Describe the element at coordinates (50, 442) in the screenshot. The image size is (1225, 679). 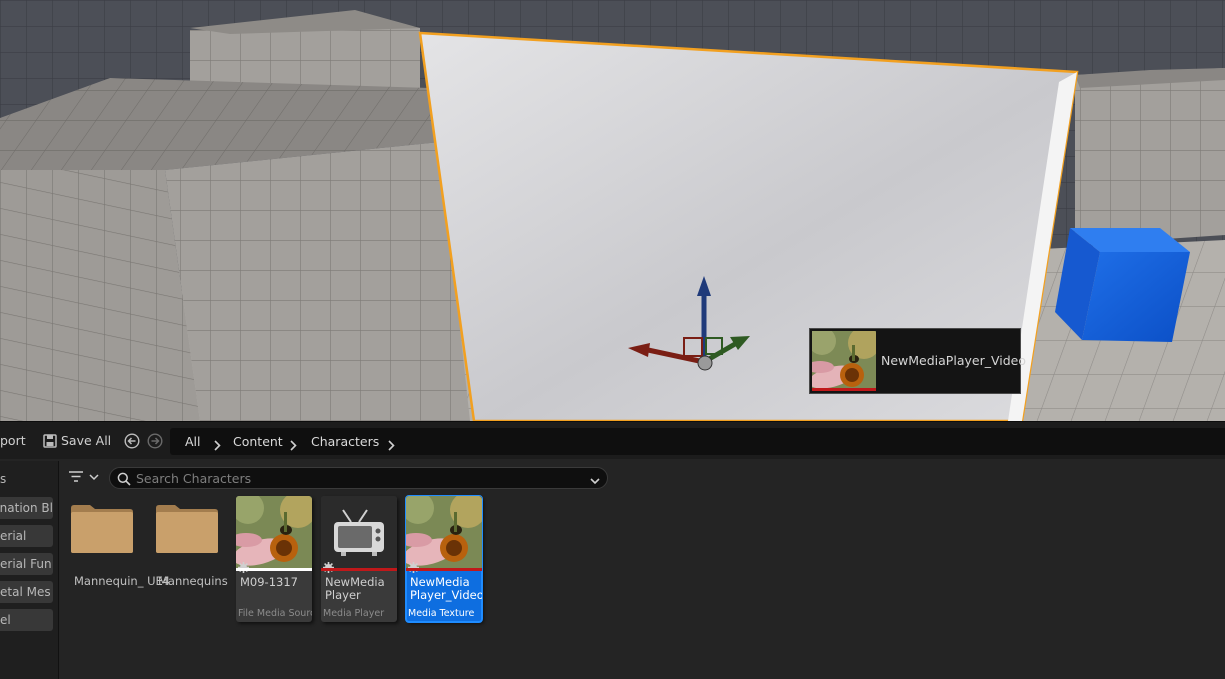
I see `save-icon` at that location.